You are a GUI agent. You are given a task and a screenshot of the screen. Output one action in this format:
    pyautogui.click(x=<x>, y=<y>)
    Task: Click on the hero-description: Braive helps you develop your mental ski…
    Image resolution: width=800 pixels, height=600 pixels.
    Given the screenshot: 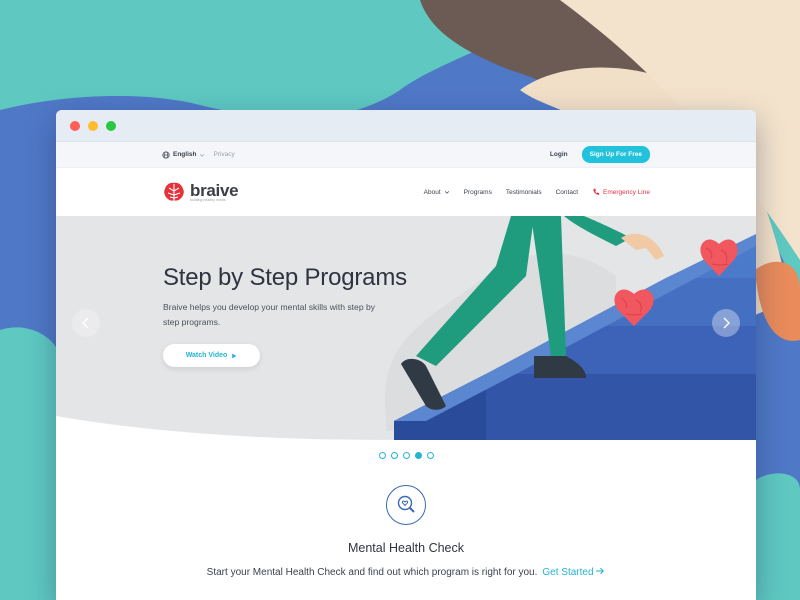 What is the action you would take?
    pyautogui.click(x=269, y=314)
    